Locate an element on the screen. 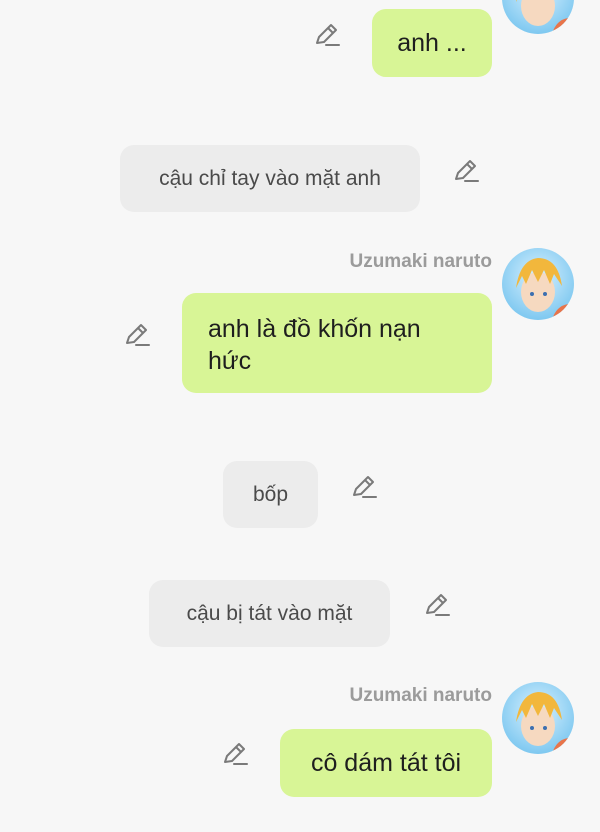 Image resolution: width=600 pixels, height=832 pixels. message-text: cô dám tát tôi is located at coordinates (386, 763).